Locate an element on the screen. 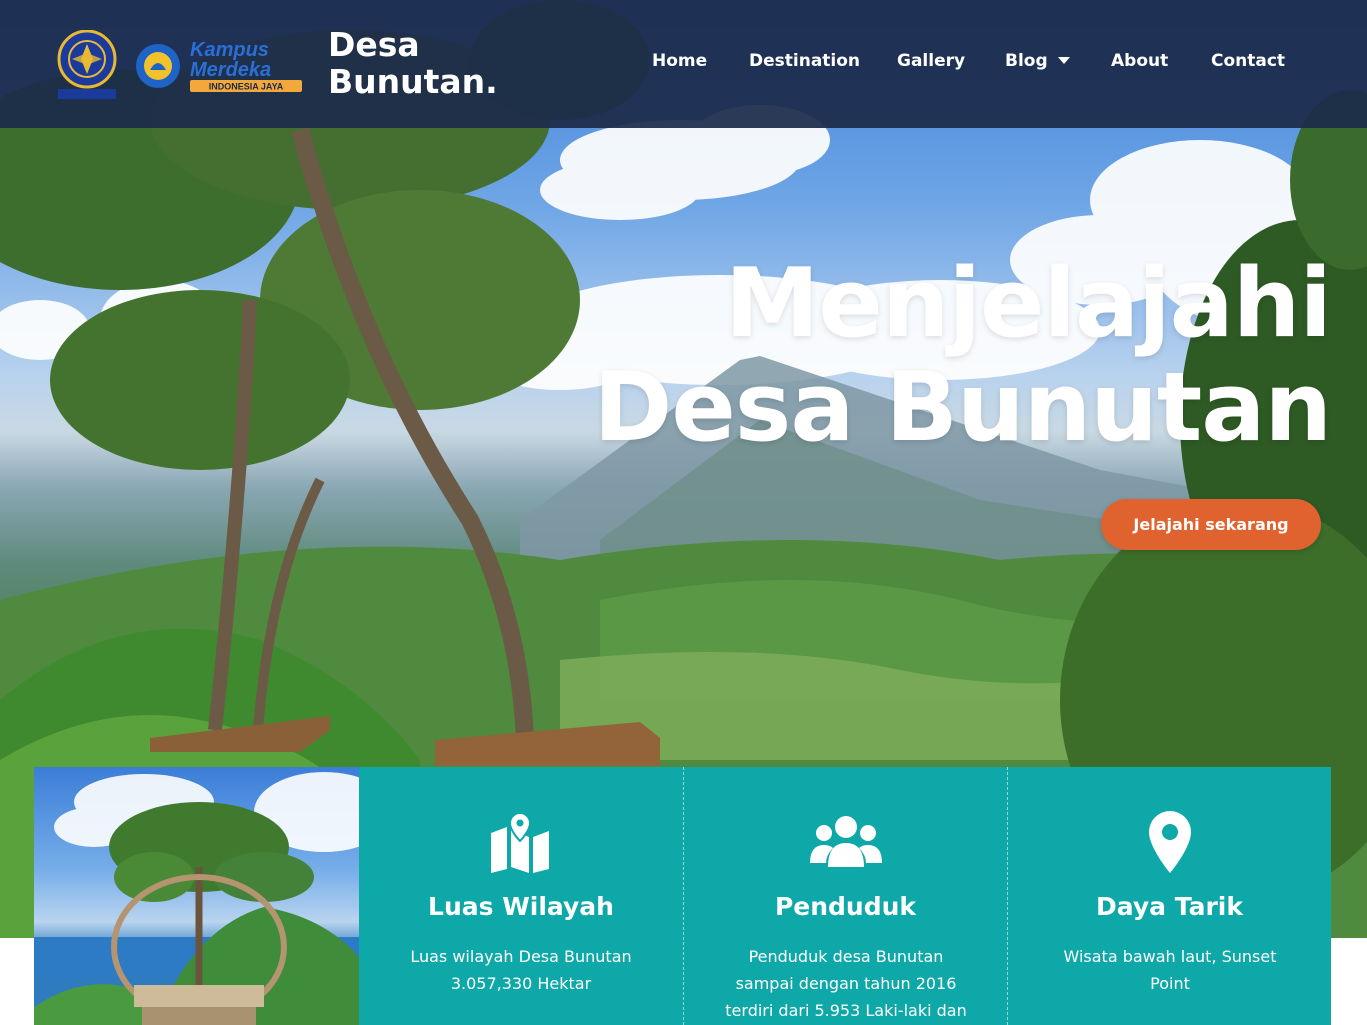  site-brand: Desa Bunutan. is located at coordinates (428, 63).